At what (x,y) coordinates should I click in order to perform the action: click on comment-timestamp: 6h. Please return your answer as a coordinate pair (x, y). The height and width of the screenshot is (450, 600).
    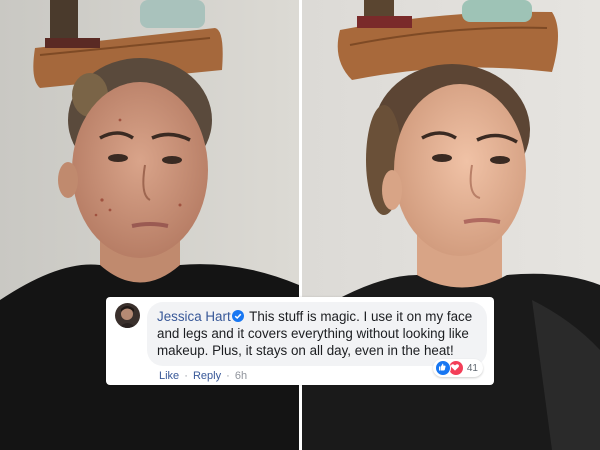
    Looking at the image, I should click on (241, 376).